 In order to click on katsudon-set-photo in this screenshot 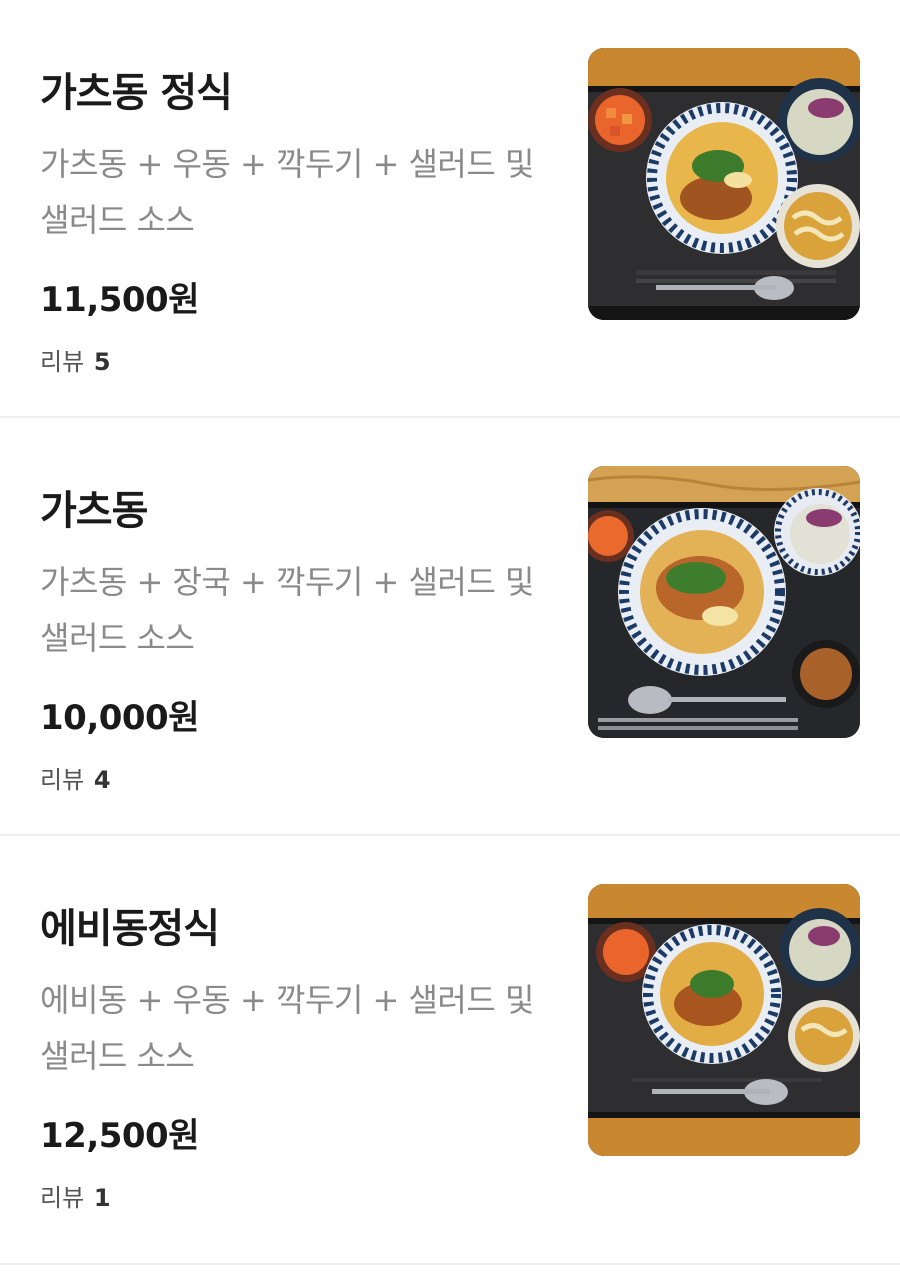, I will do `click(724, 184)`.